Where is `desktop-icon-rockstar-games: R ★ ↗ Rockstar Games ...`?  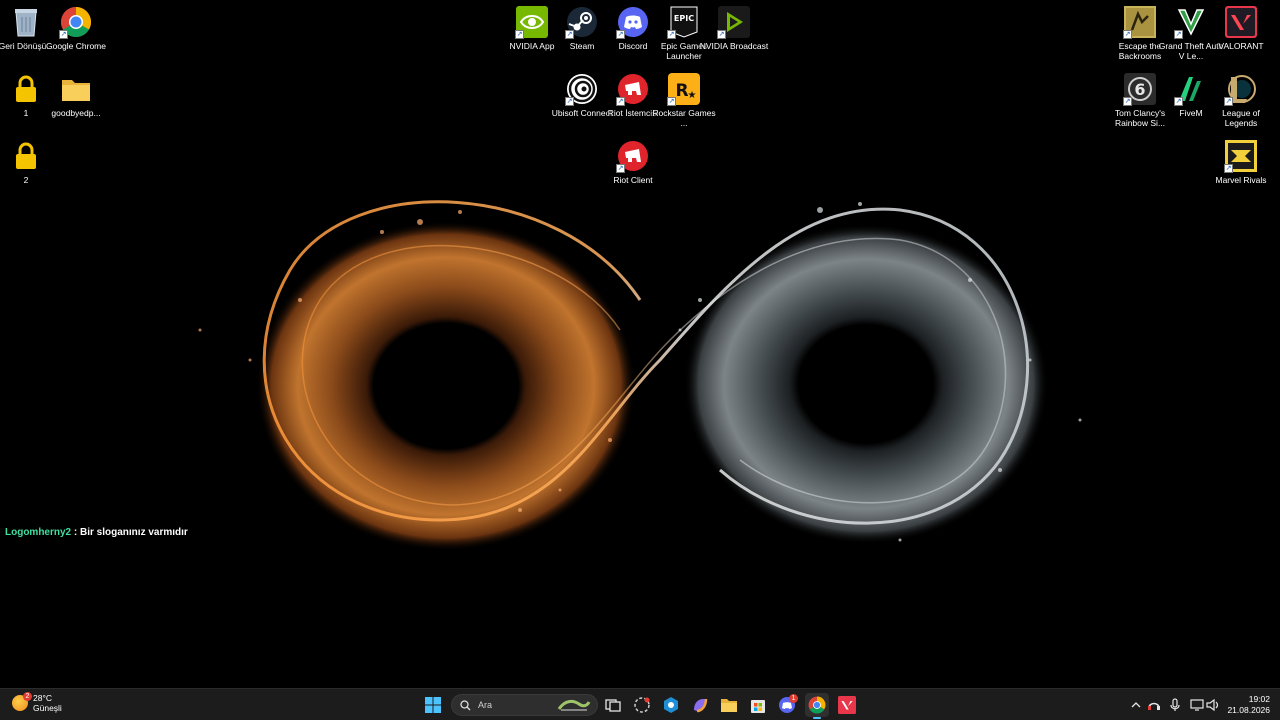 desktop-icon-rockstar-games: R ★ ↗ Rockstar Games ... is located at coordinates (684, 100).